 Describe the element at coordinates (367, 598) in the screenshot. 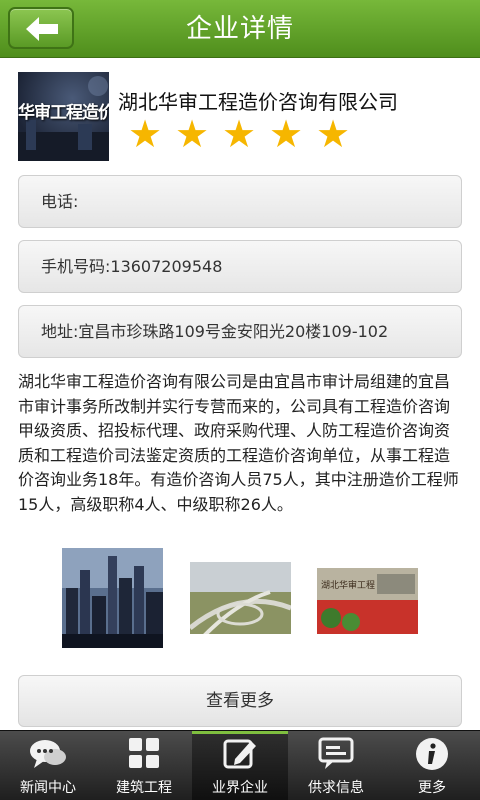

I see `gallery-photo-event: 湖北华审工程` at that location.